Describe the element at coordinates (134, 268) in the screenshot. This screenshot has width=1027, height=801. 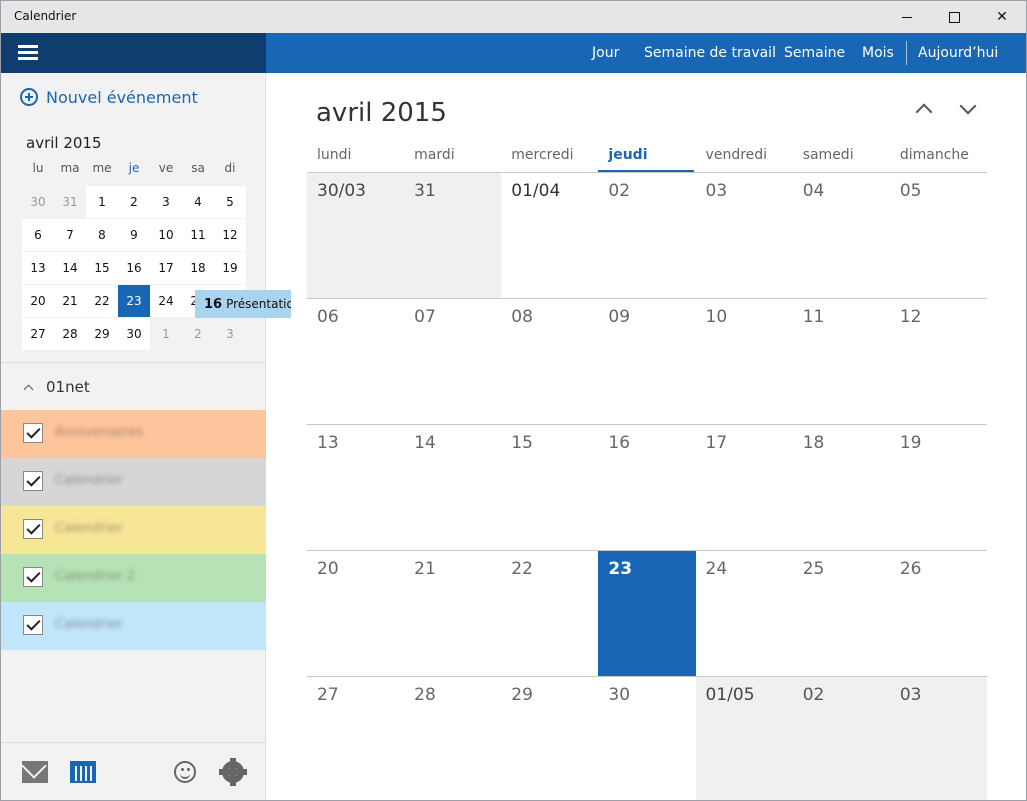
I see `mini-calendar-day: 16` at that location.